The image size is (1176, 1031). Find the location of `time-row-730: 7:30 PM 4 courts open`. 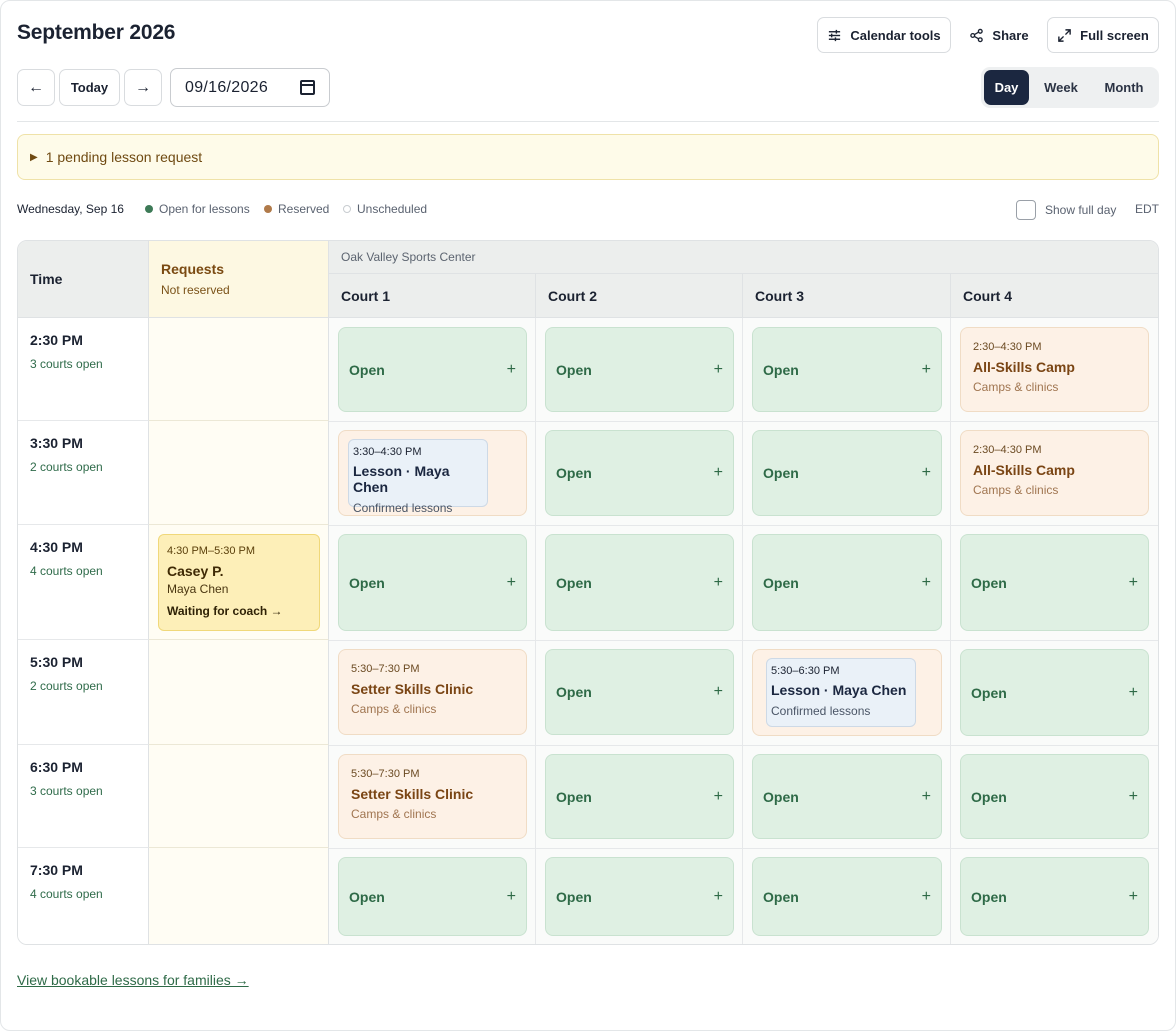

time-row-730: 7:30 PM 4 courts open is located at coordinates (83, 896).